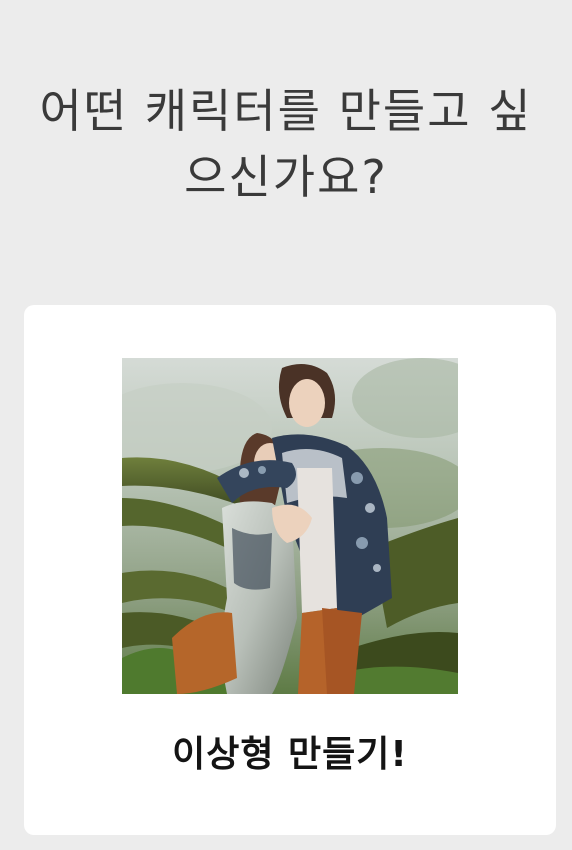 The image size is (572, 850). Describe the element at coordinates (290, 754) in the screenshot. I see `card-label: 이상형 만들기!` at that location.